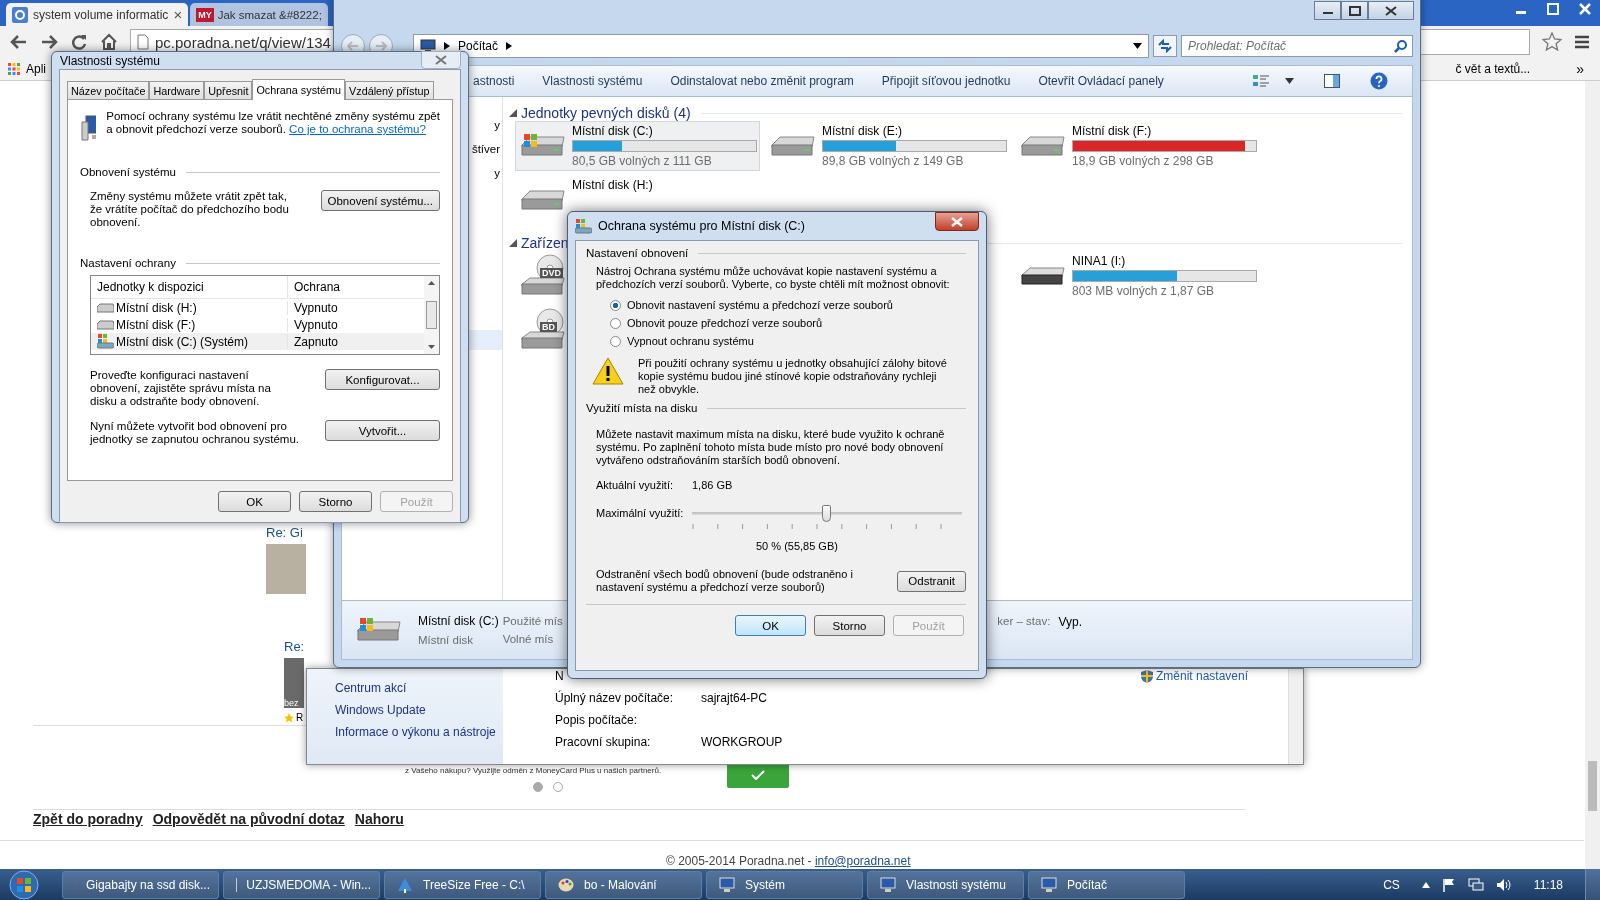 This screenshot has width=1600, height=900. I want to click on field-label: N, so click(559, 676).